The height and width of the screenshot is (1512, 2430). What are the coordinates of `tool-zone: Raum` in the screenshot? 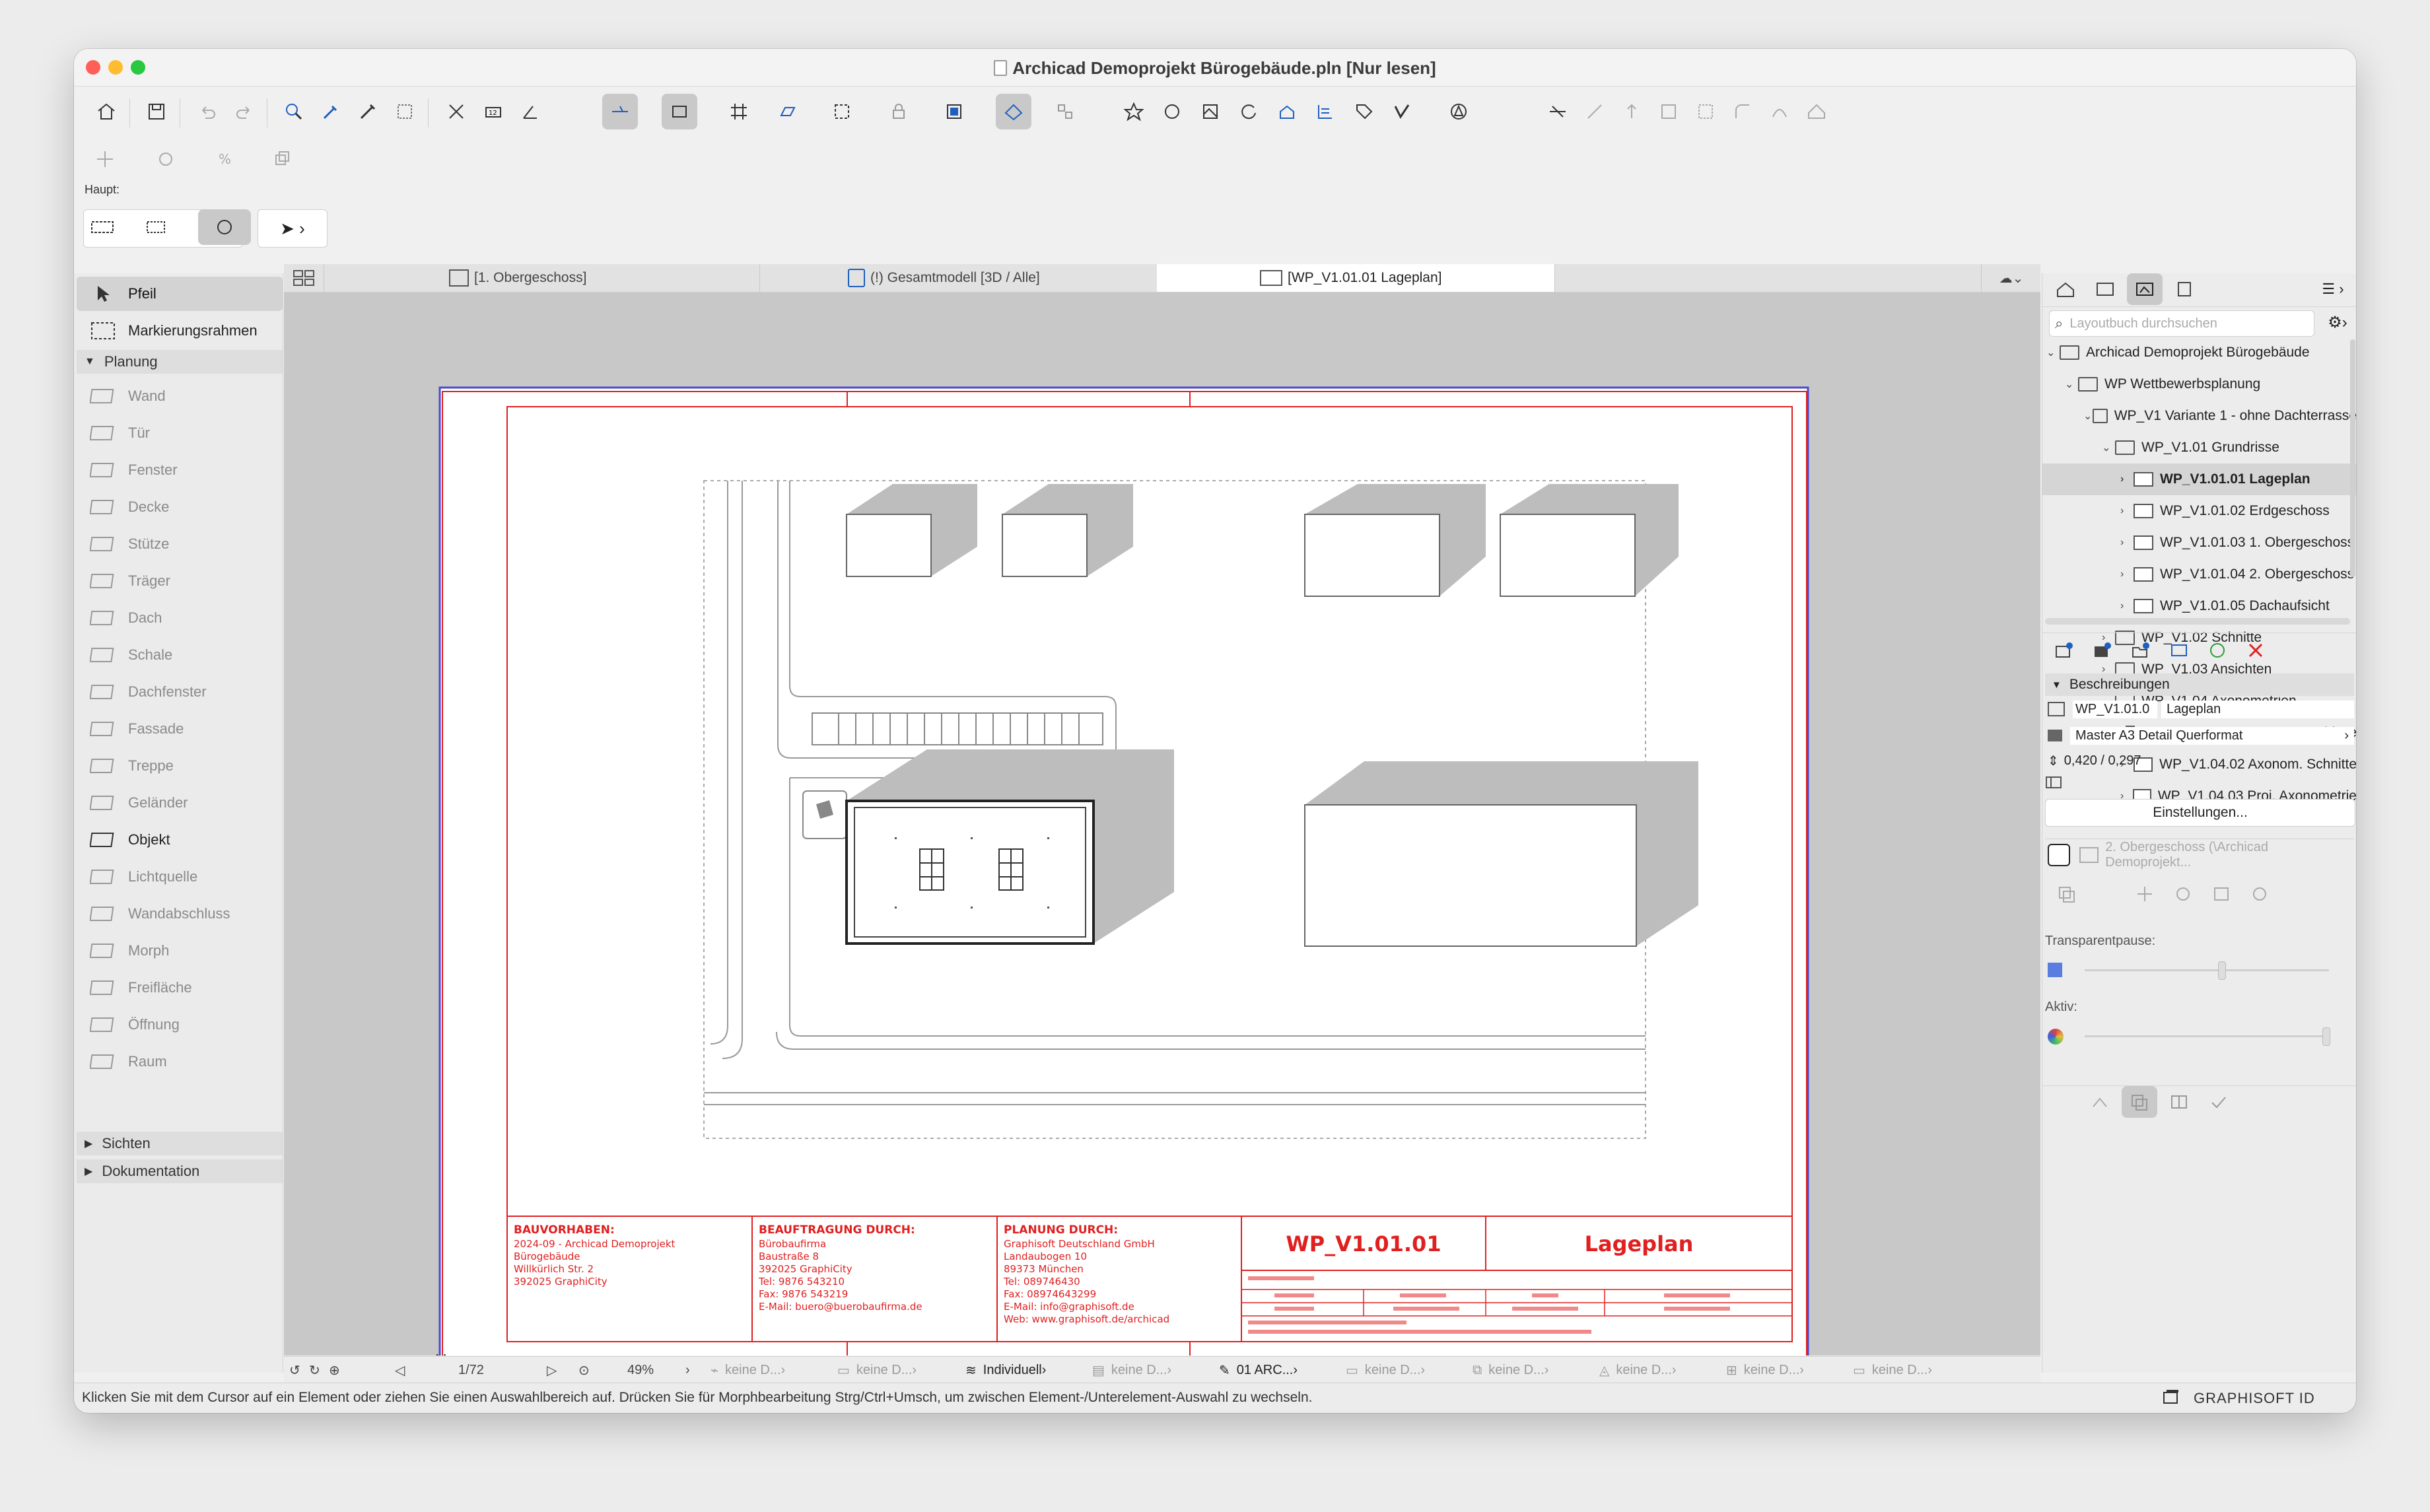 It's located at (180, 1062).